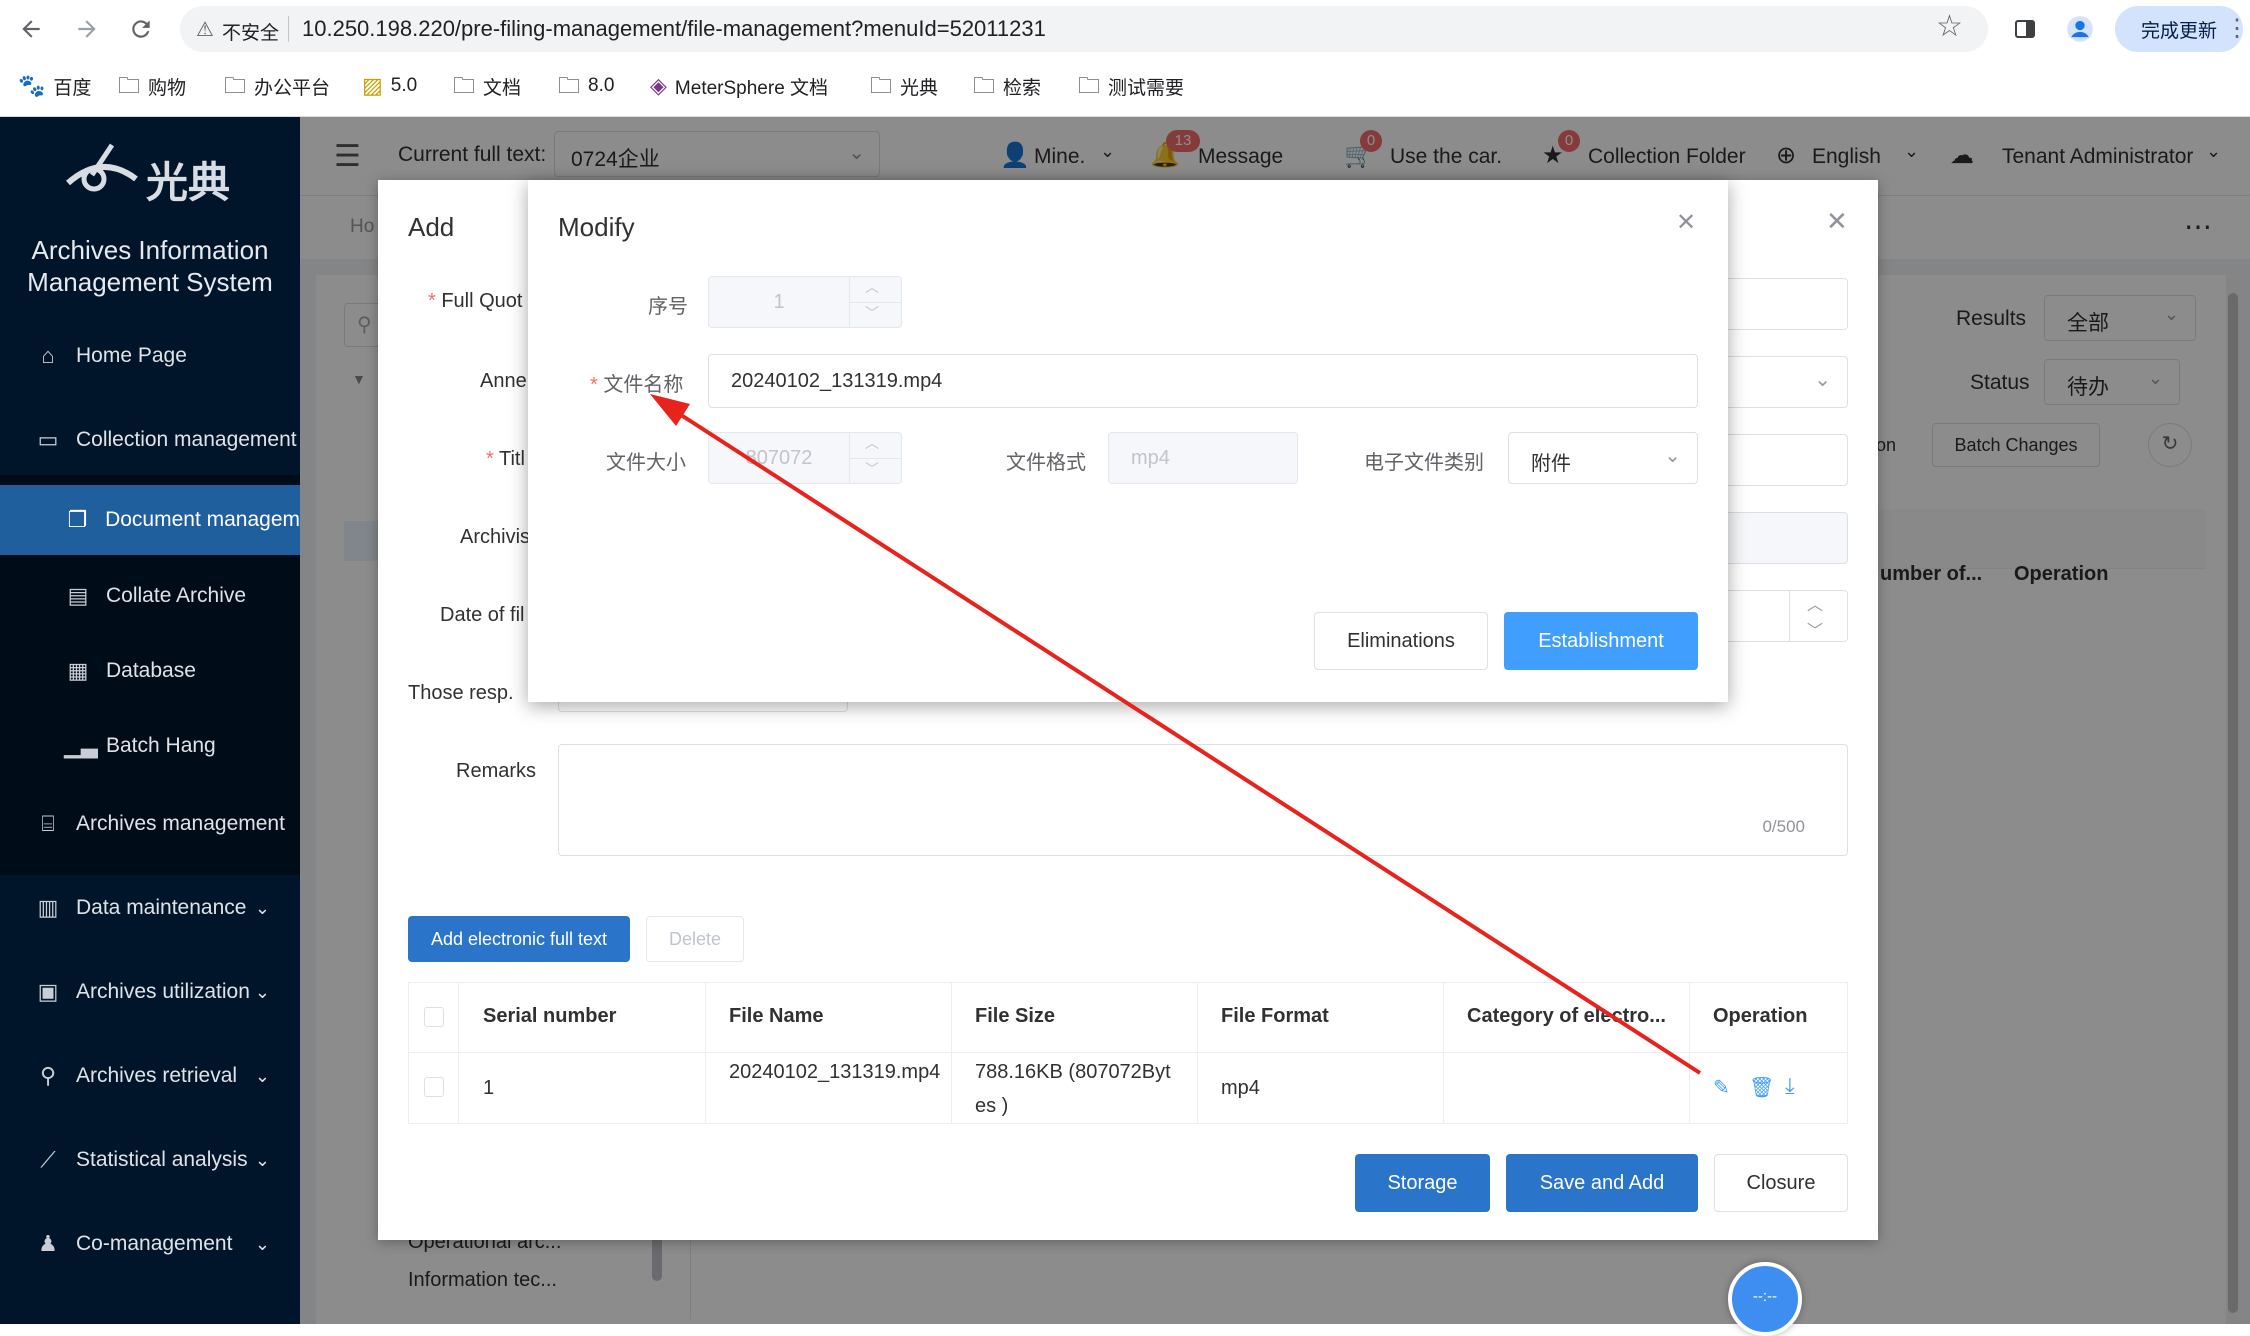  Describe the element at coordinates (1765, 1299) in the screenshot. I see `floating-clock-widget: --:--` at that location.